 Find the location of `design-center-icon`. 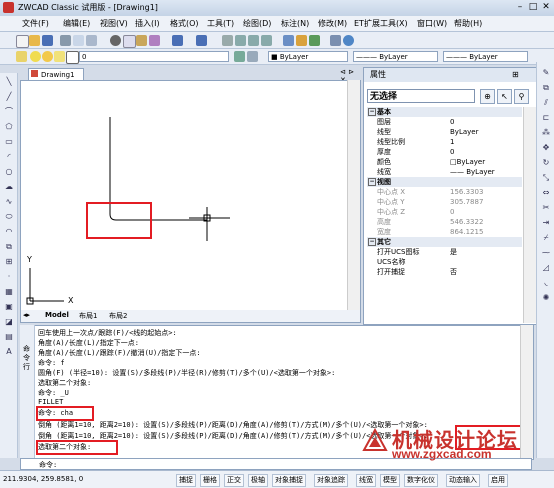

design-center-icon is located at coordinates (301, 40).